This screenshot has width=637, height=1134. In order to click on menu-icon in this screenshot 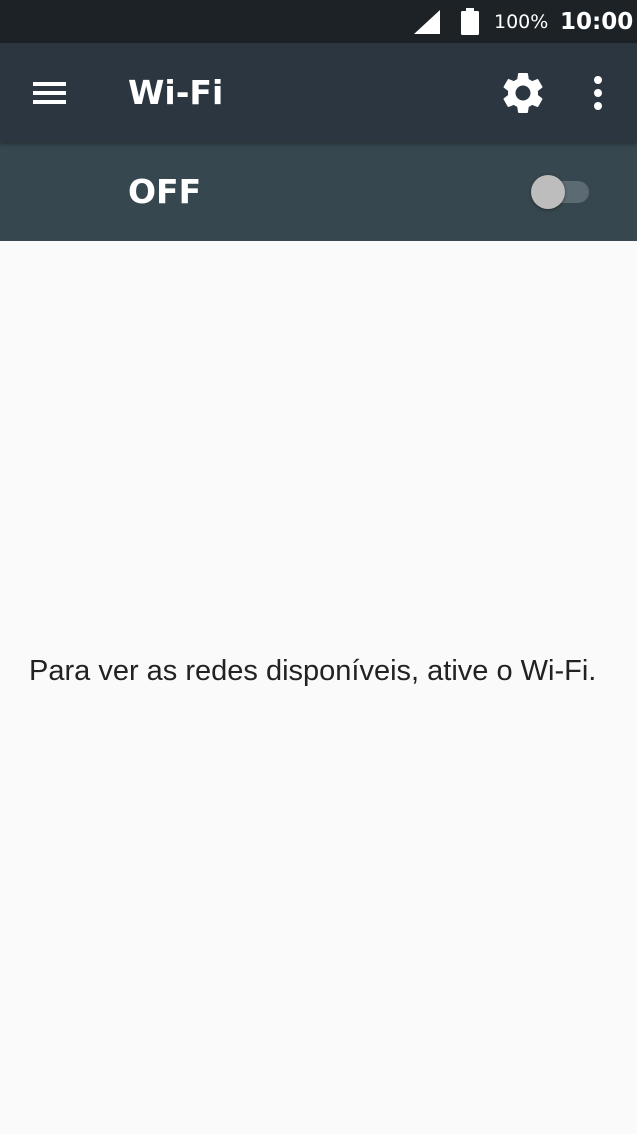, I will do `click(49, 93)`.